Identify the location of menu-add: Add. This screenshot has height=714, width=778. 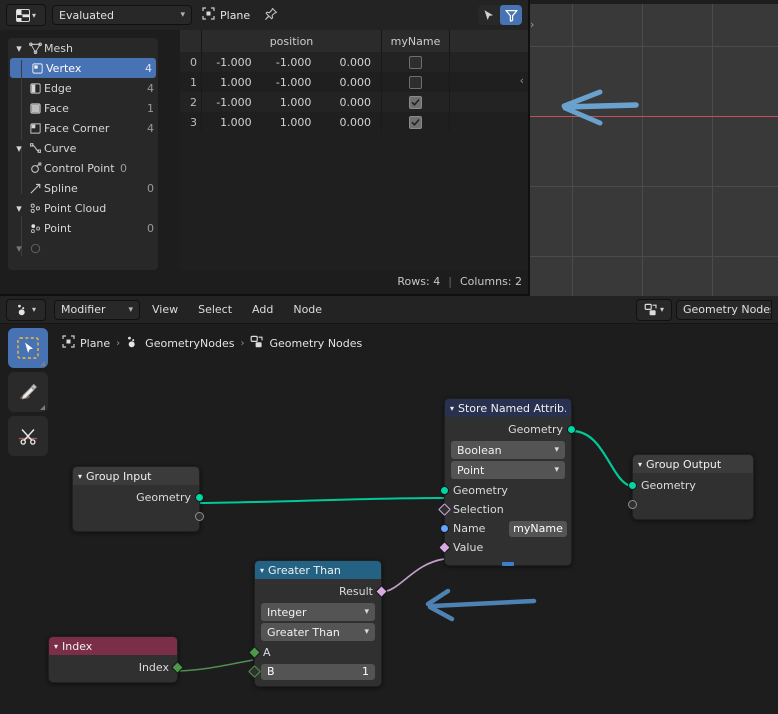
(262, 310).